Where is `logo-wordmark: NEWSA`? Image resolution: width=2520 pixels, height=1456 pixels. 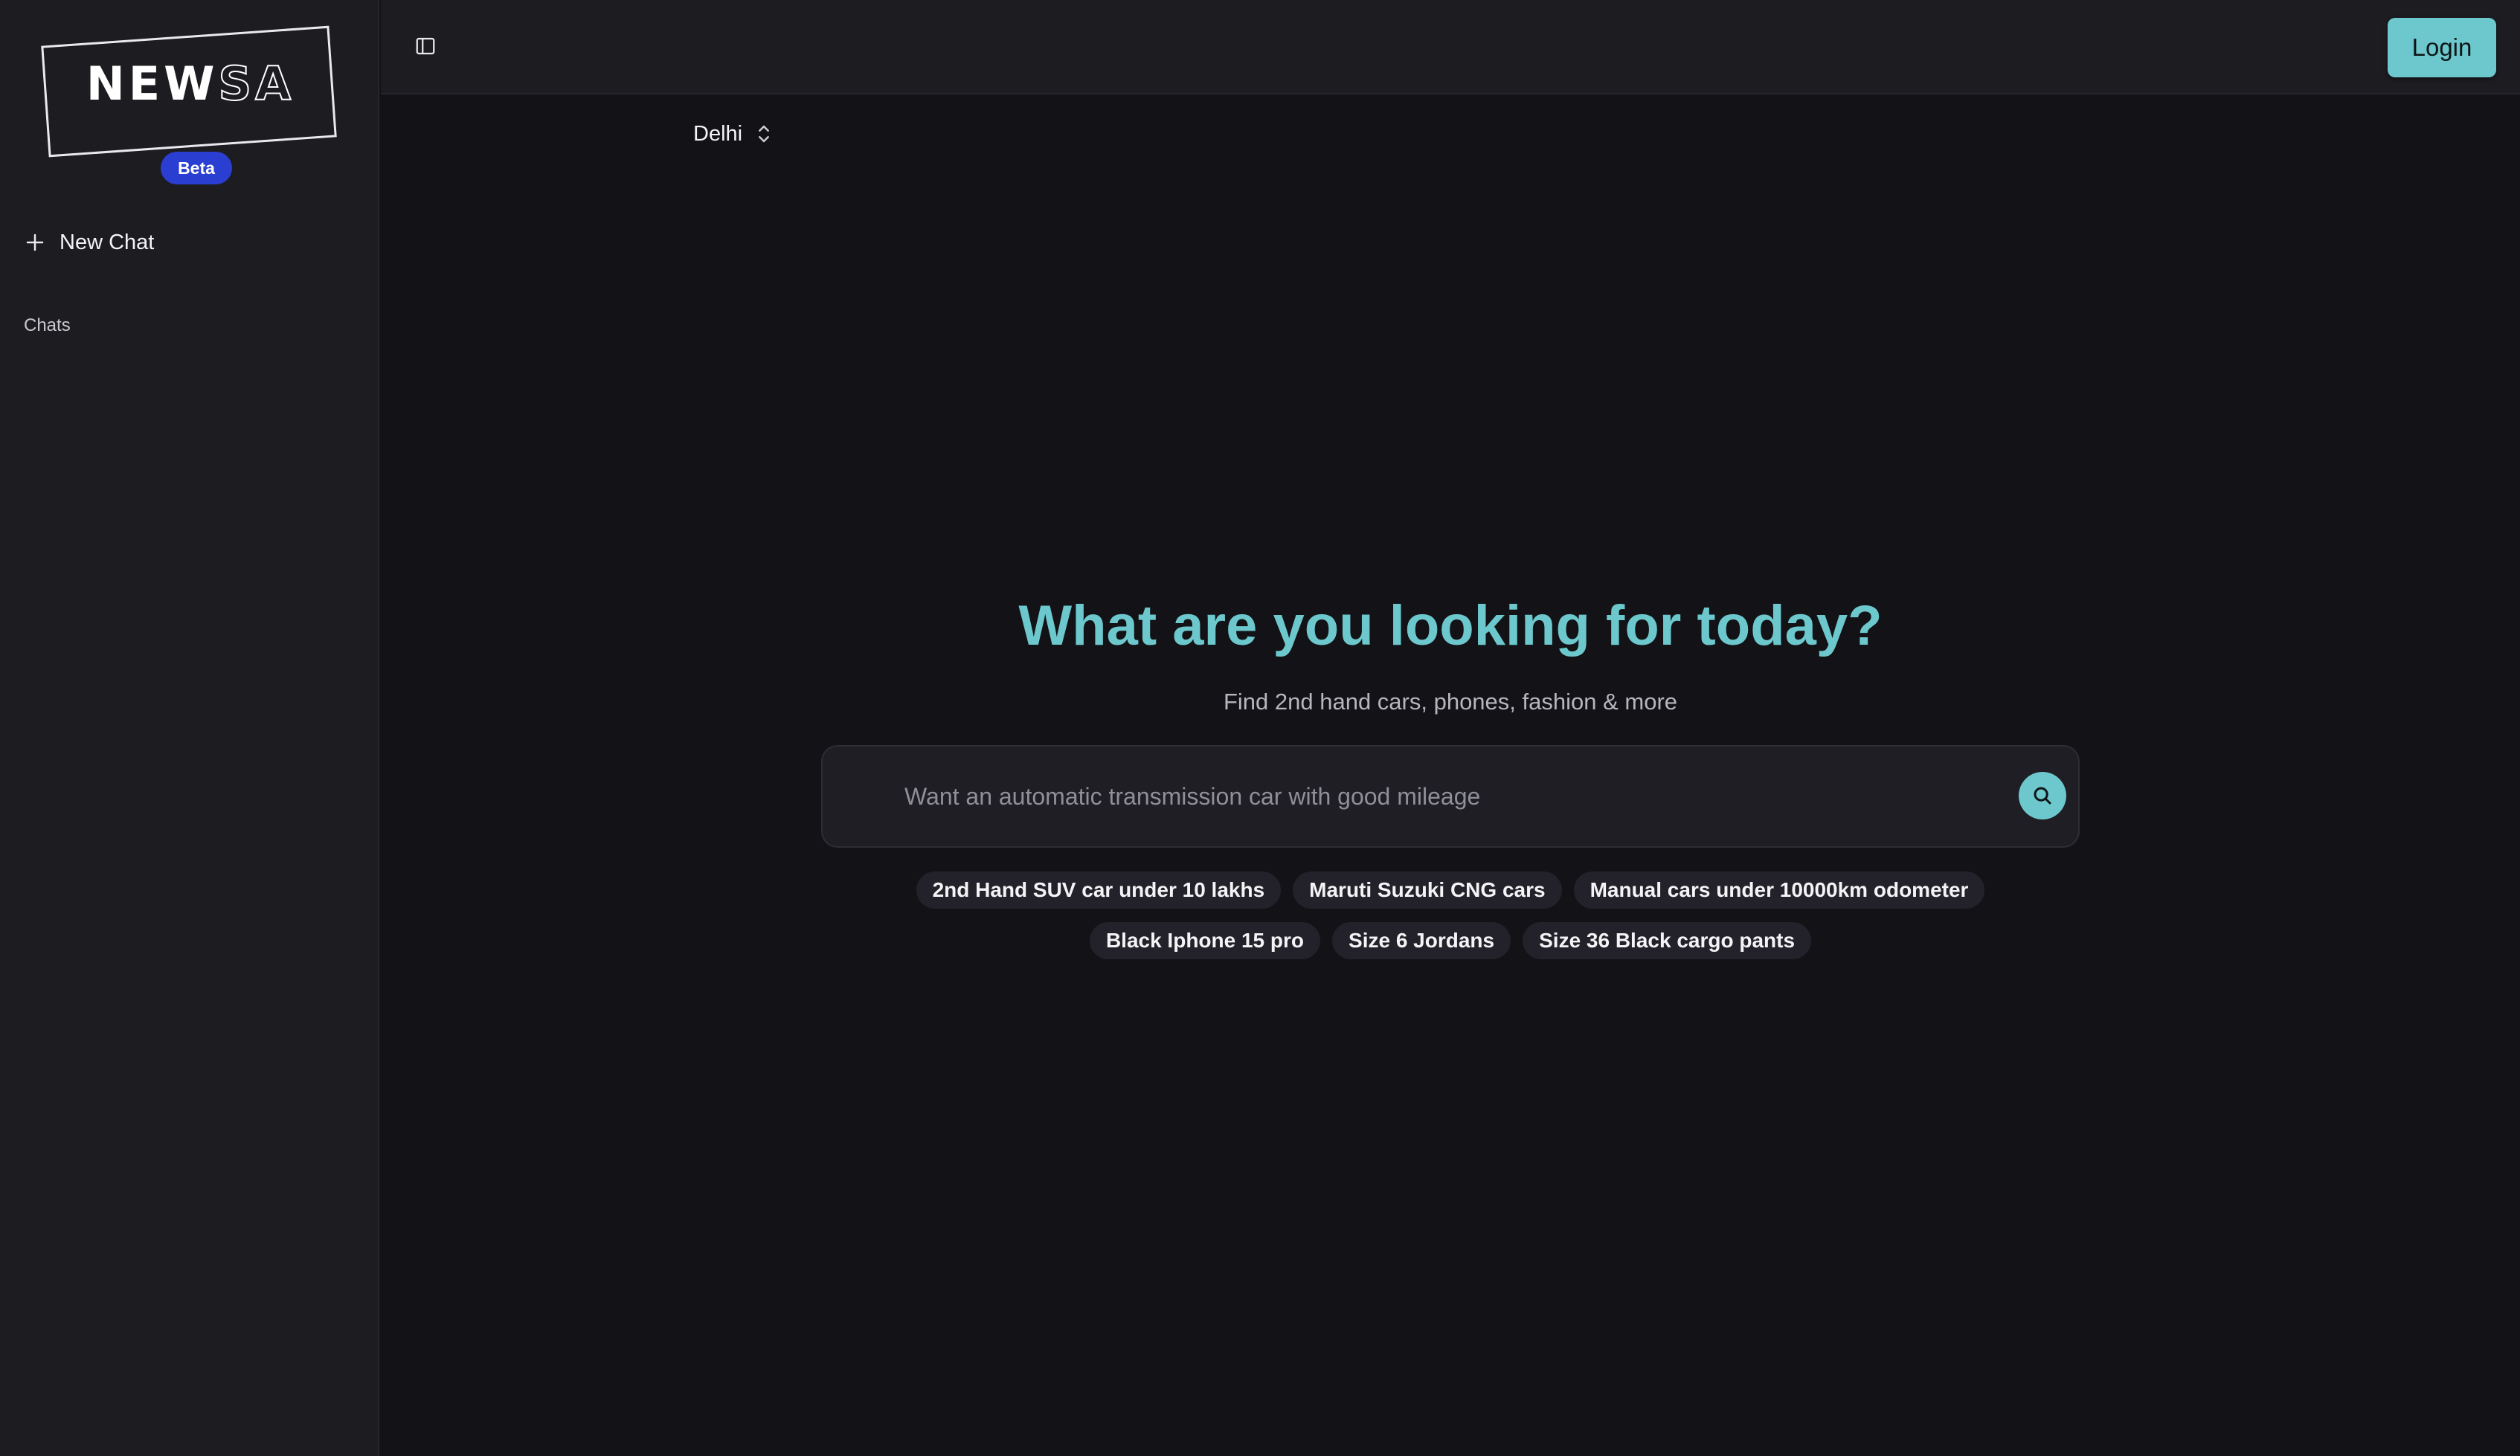 logo-wordmark: NEWSA is located at coordinates (190, 84).